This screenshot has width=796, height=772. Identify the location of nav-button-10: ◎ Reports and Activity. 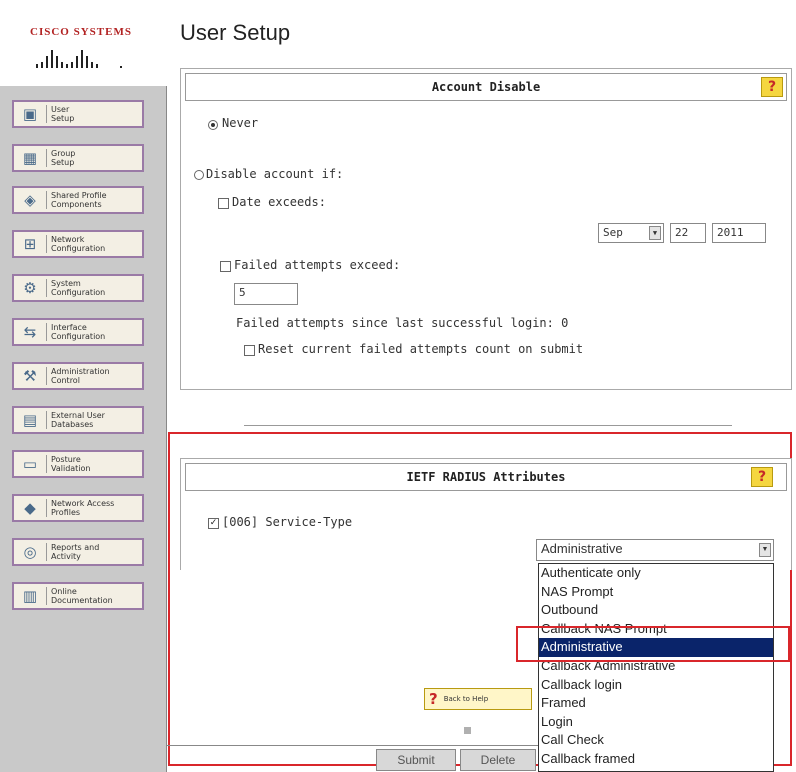
(78, 552).